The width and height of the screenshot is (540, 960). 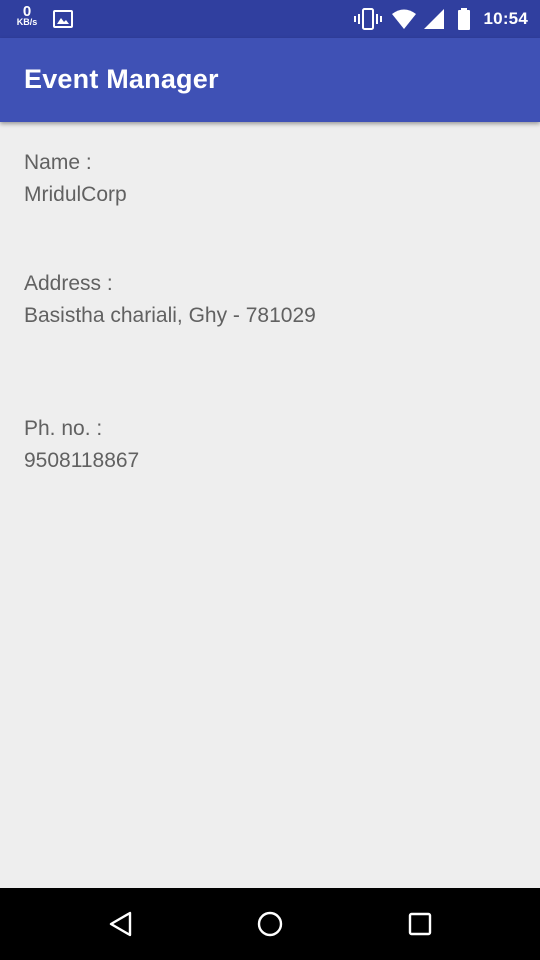 I want to click on cellular-signal-icon, so click(x=434, y=19).